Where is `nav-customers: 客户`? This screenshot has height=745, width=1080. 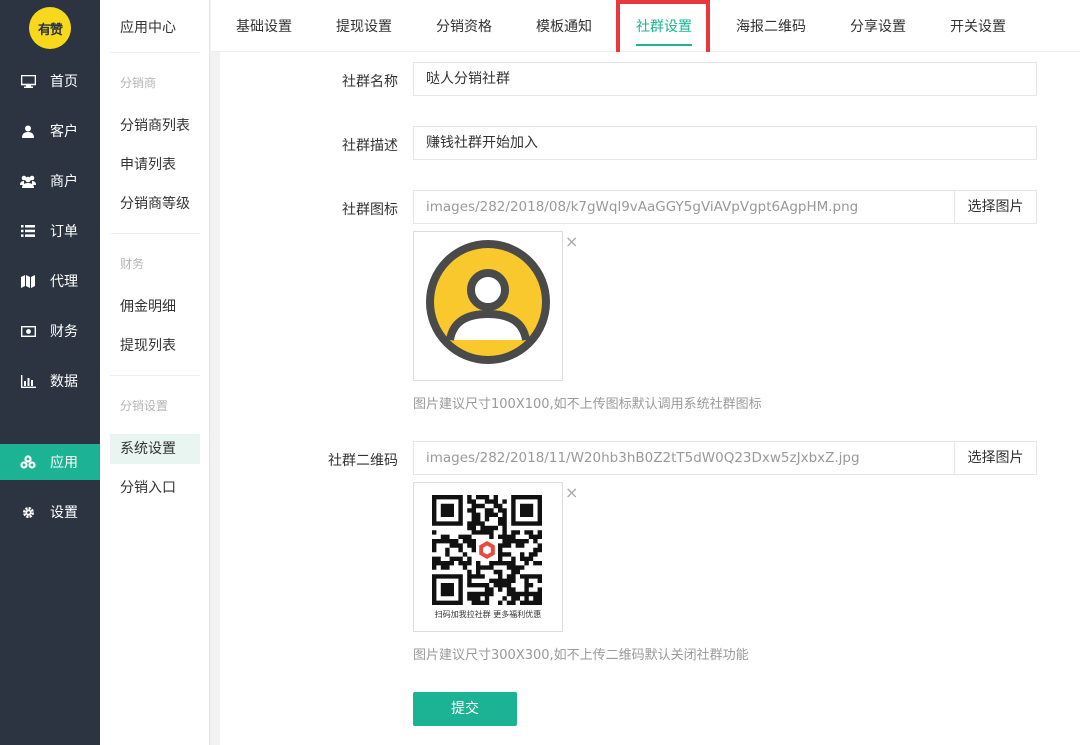 nav-customers: 客户 is located at coordinates (50, 131).